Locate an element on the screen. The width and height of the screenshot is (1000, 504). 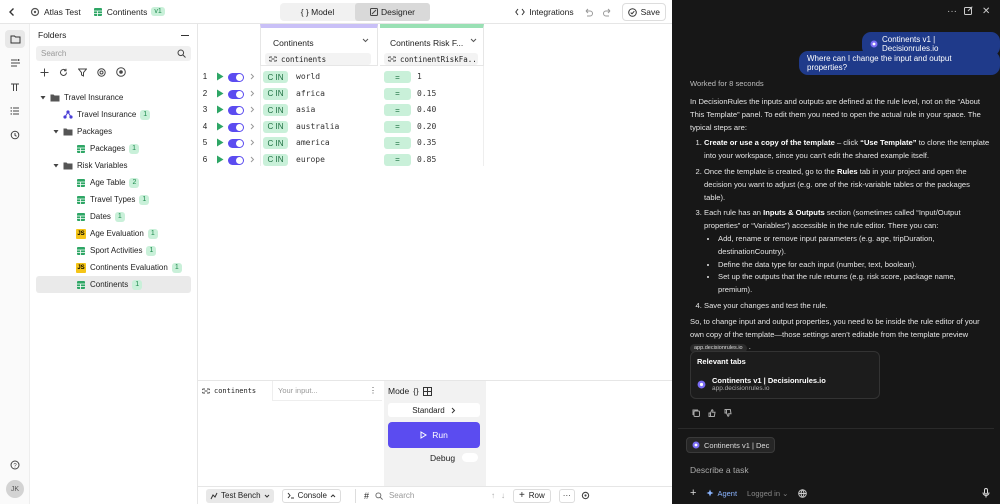
json-mode-icon: {} is located at coordinates (415, 391).